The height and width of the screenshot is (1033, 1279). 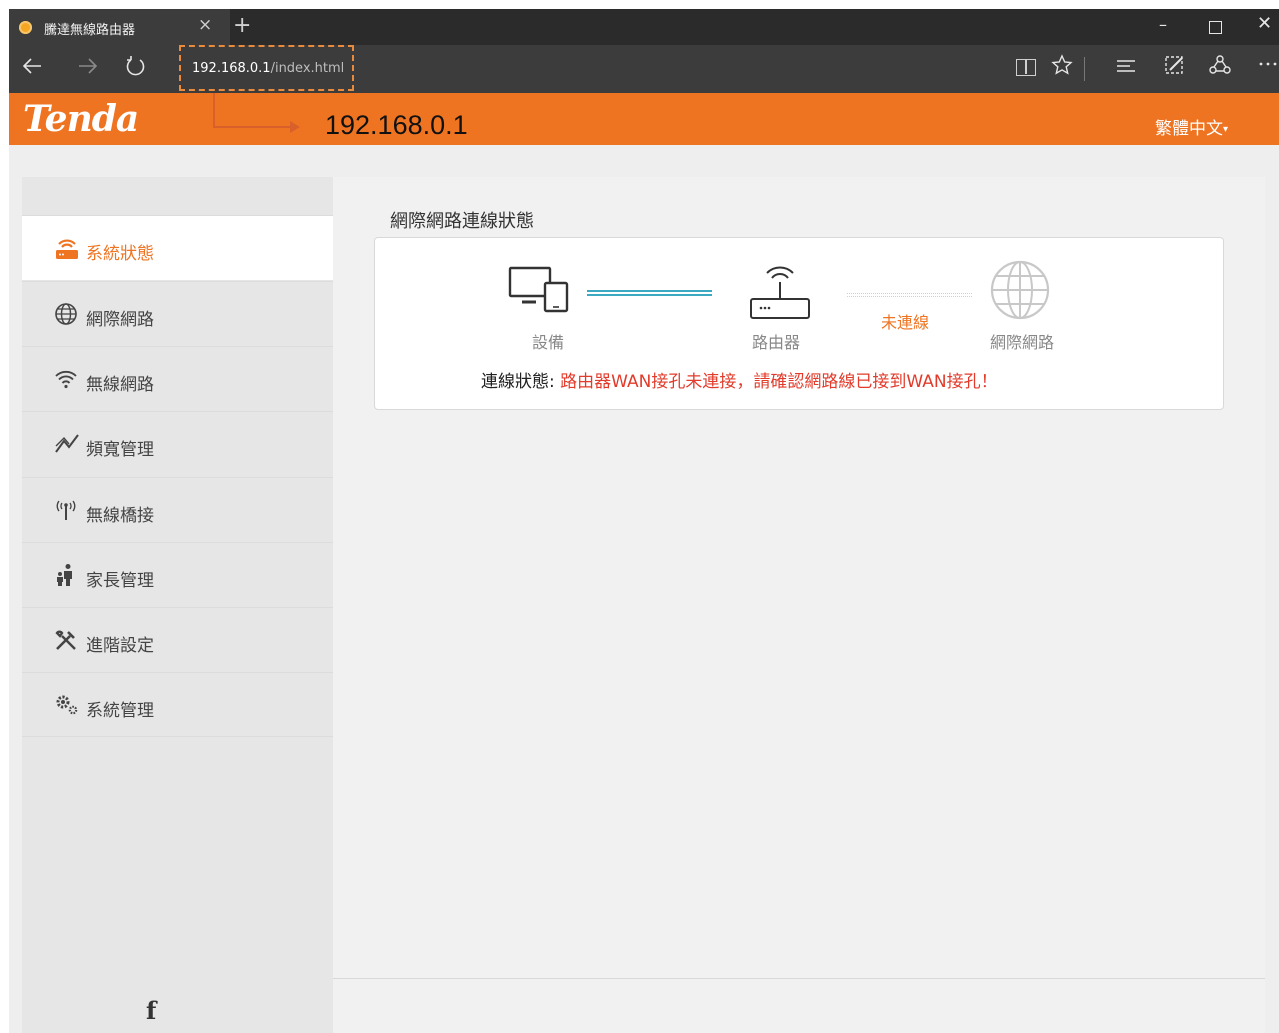 I want to click on maximize-icon, so click(x=1215, y=27).